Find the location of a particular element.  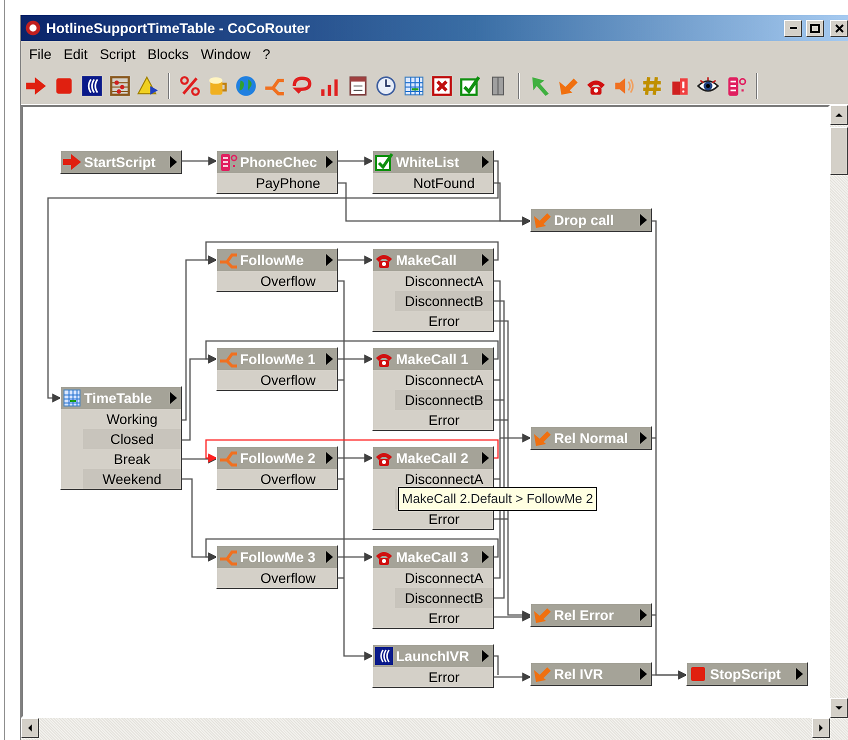

block-title: FollowMe 1 is located at coordinates (277, 359).